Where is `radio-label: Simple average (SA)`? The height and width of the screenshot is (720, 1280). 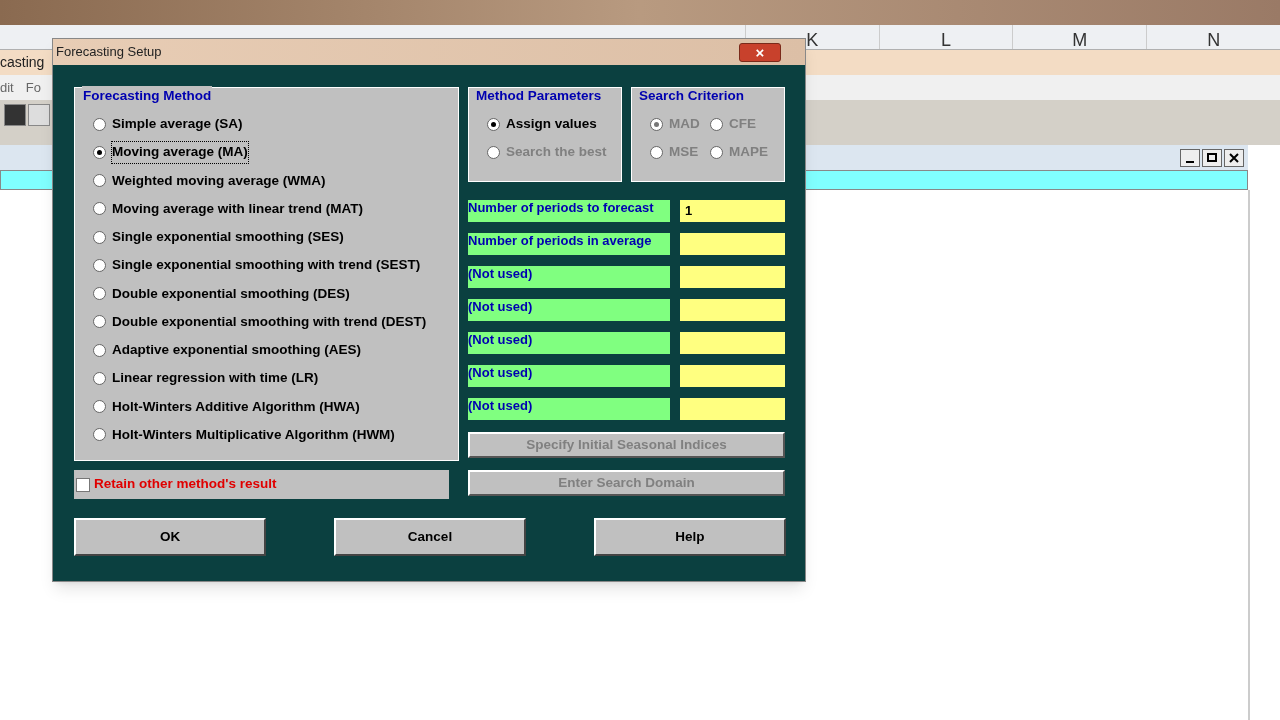
radio-label: Simple average (SA) is located at coordinates (177, 124).